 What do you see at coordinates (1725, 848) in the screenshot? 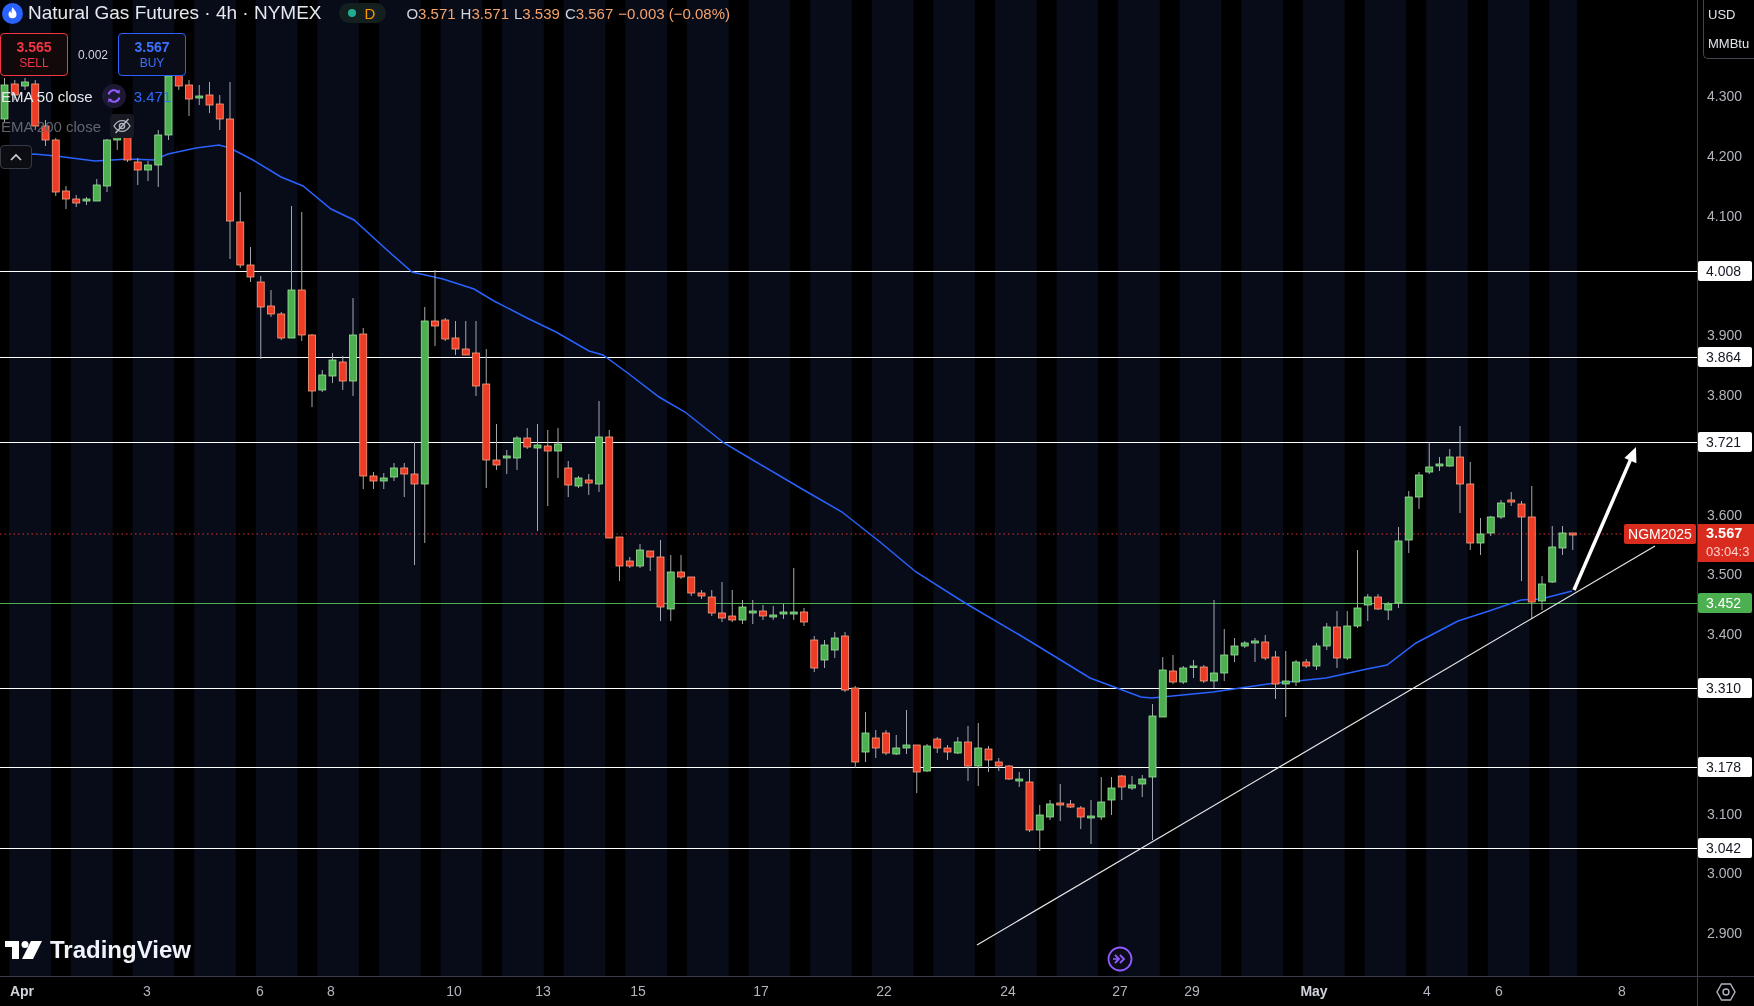
I see `level-price-tag: 3.042` at bounding box center [1725, 848].